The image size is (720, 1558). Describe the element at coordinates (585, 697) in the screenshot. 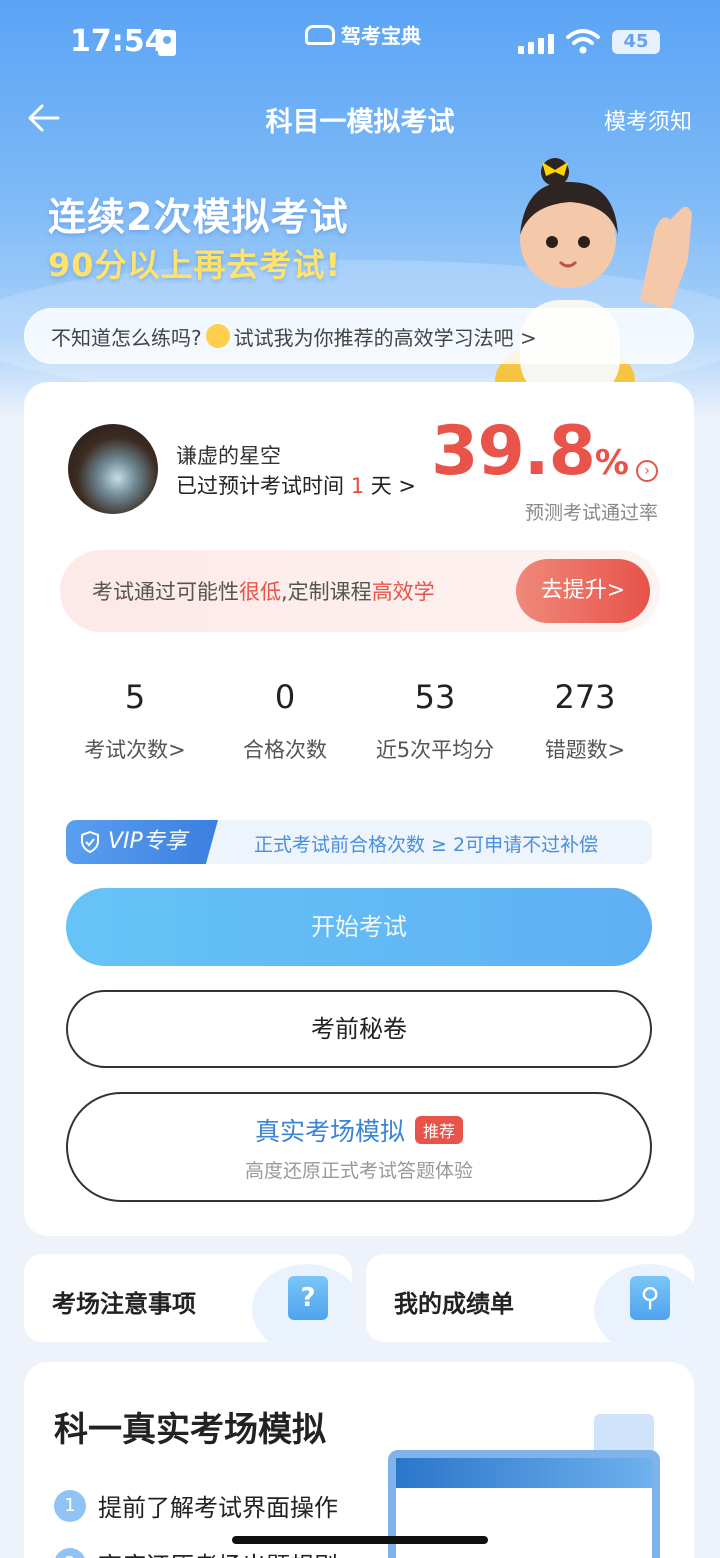

I see `stat-value: 273` at that location.